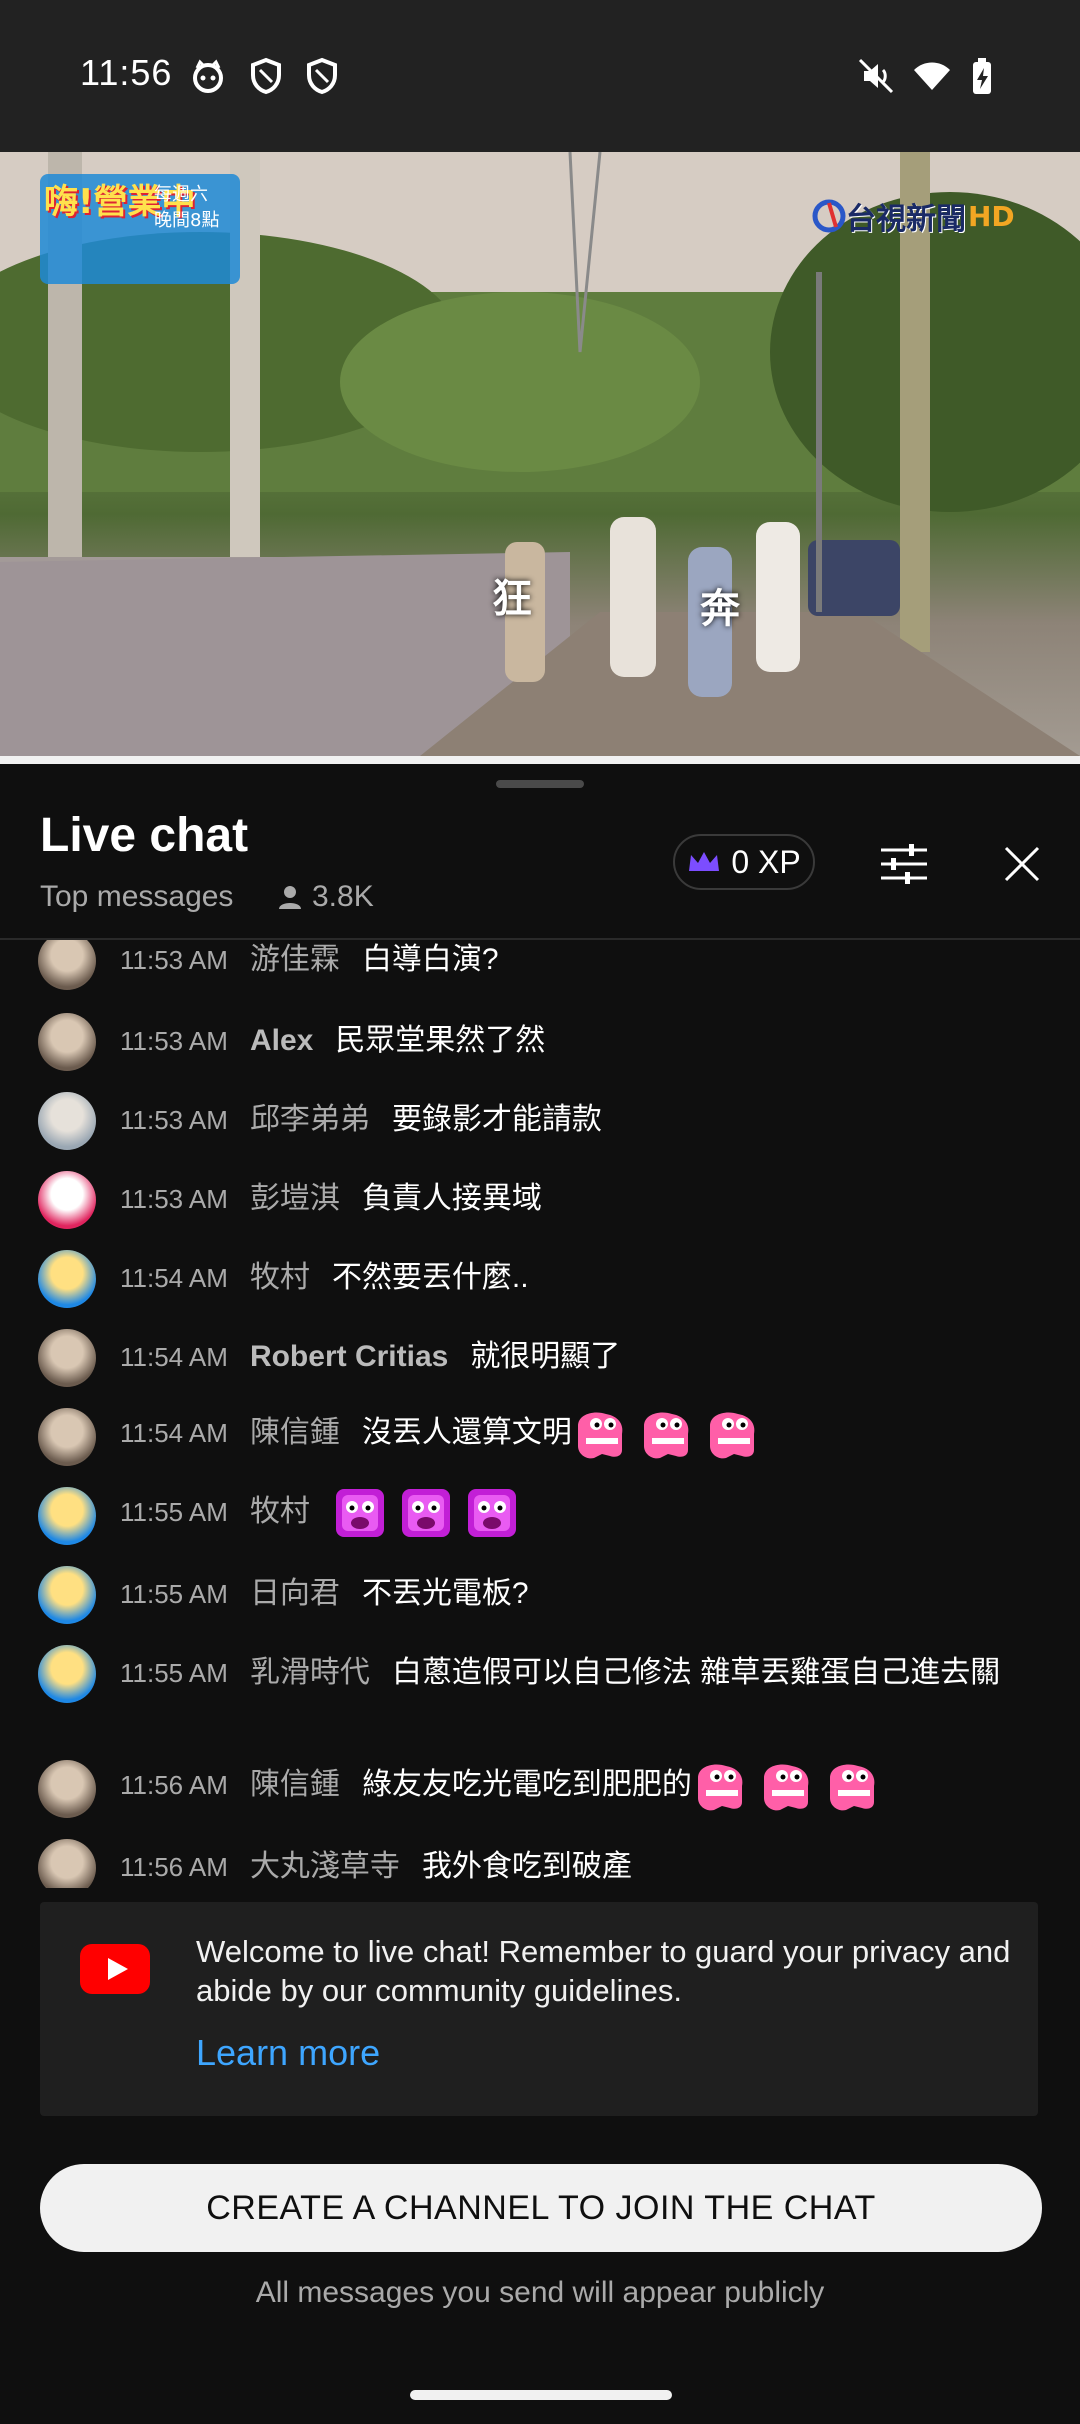 The image size is (1080, 2424). Describe the element at coordinates (295, 959) in the screenshot. I see `message-author: 游佳霖` at that location.